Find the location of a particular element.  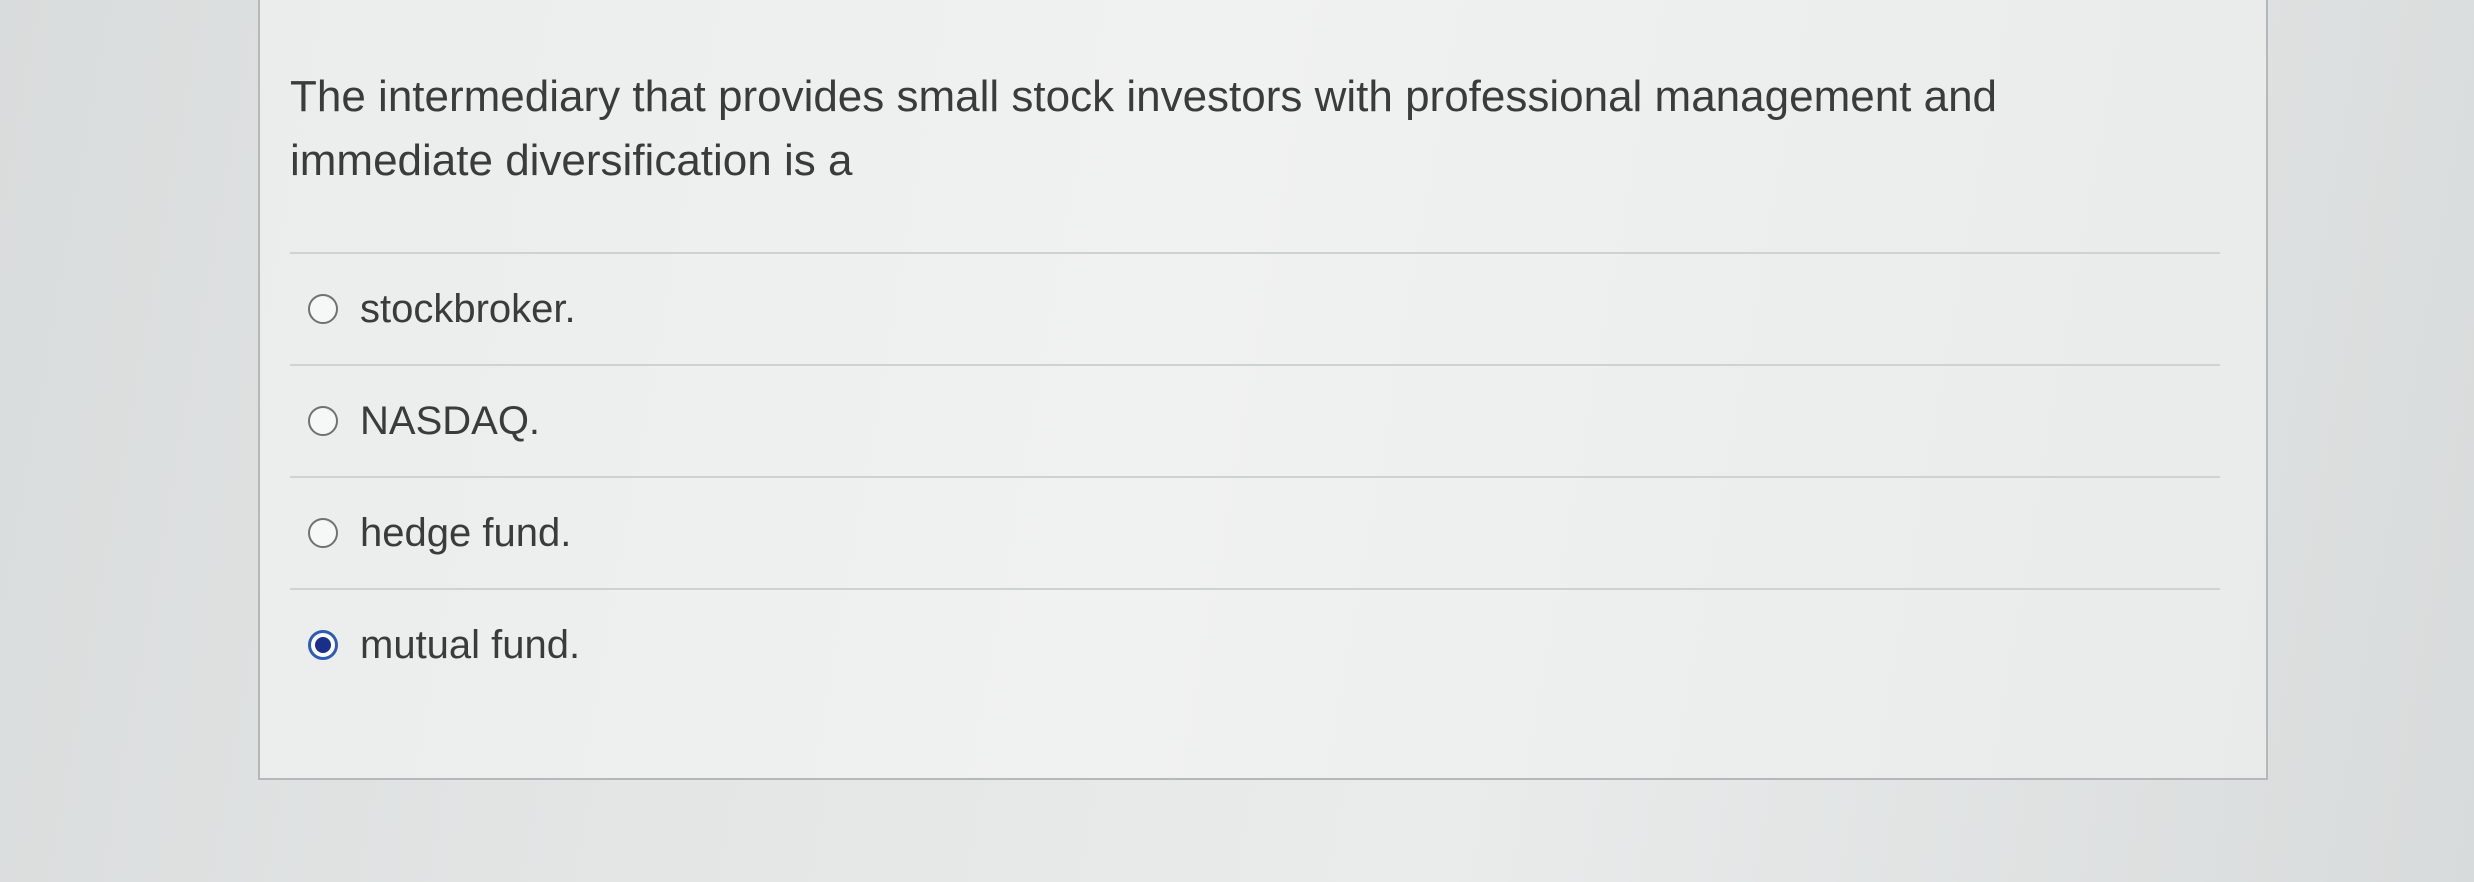

radio-button-selected is located at coordinates (323, 645).